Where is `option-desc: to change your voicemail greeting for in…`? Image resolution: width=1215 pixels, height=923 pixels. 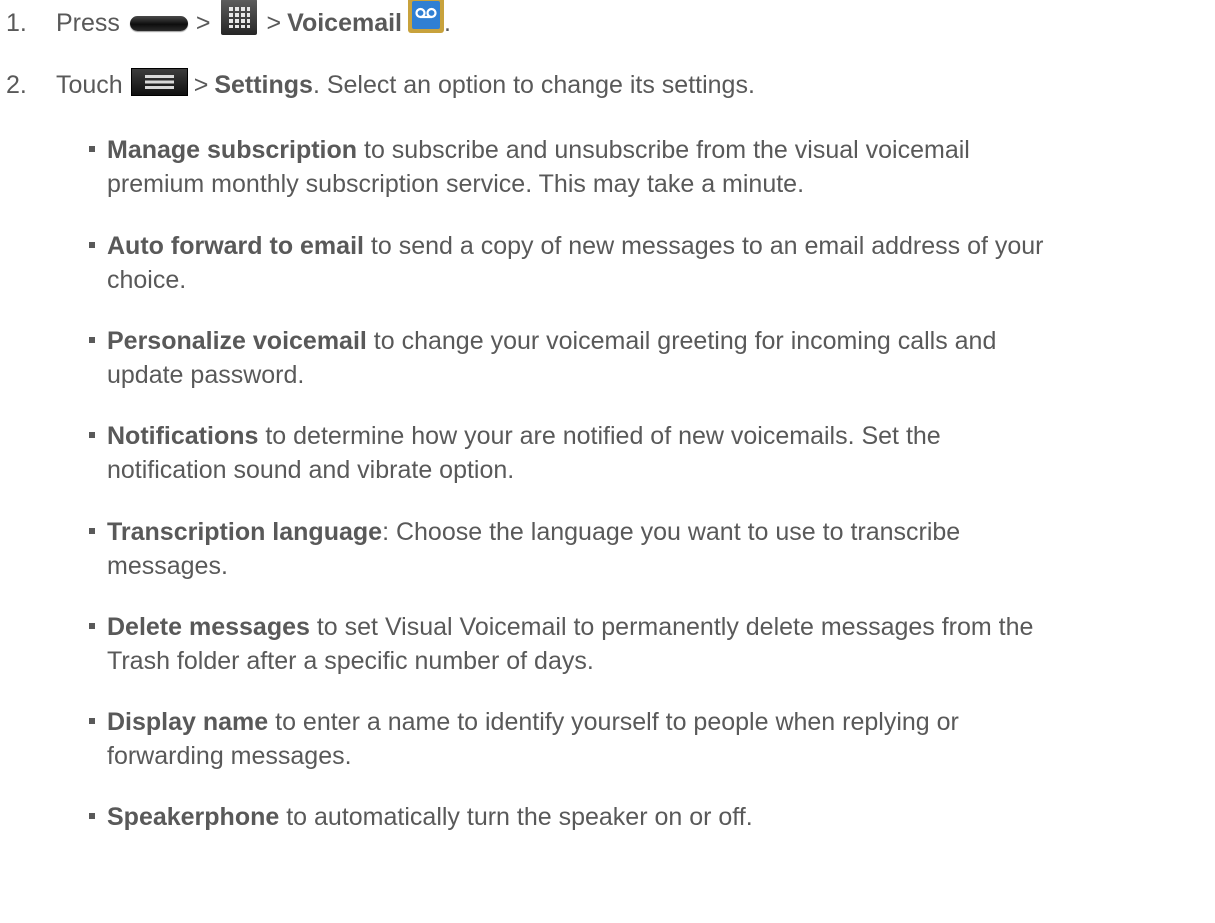
option-desc: to change your voicemail greeting for in… is located at coordinates (681, 341).